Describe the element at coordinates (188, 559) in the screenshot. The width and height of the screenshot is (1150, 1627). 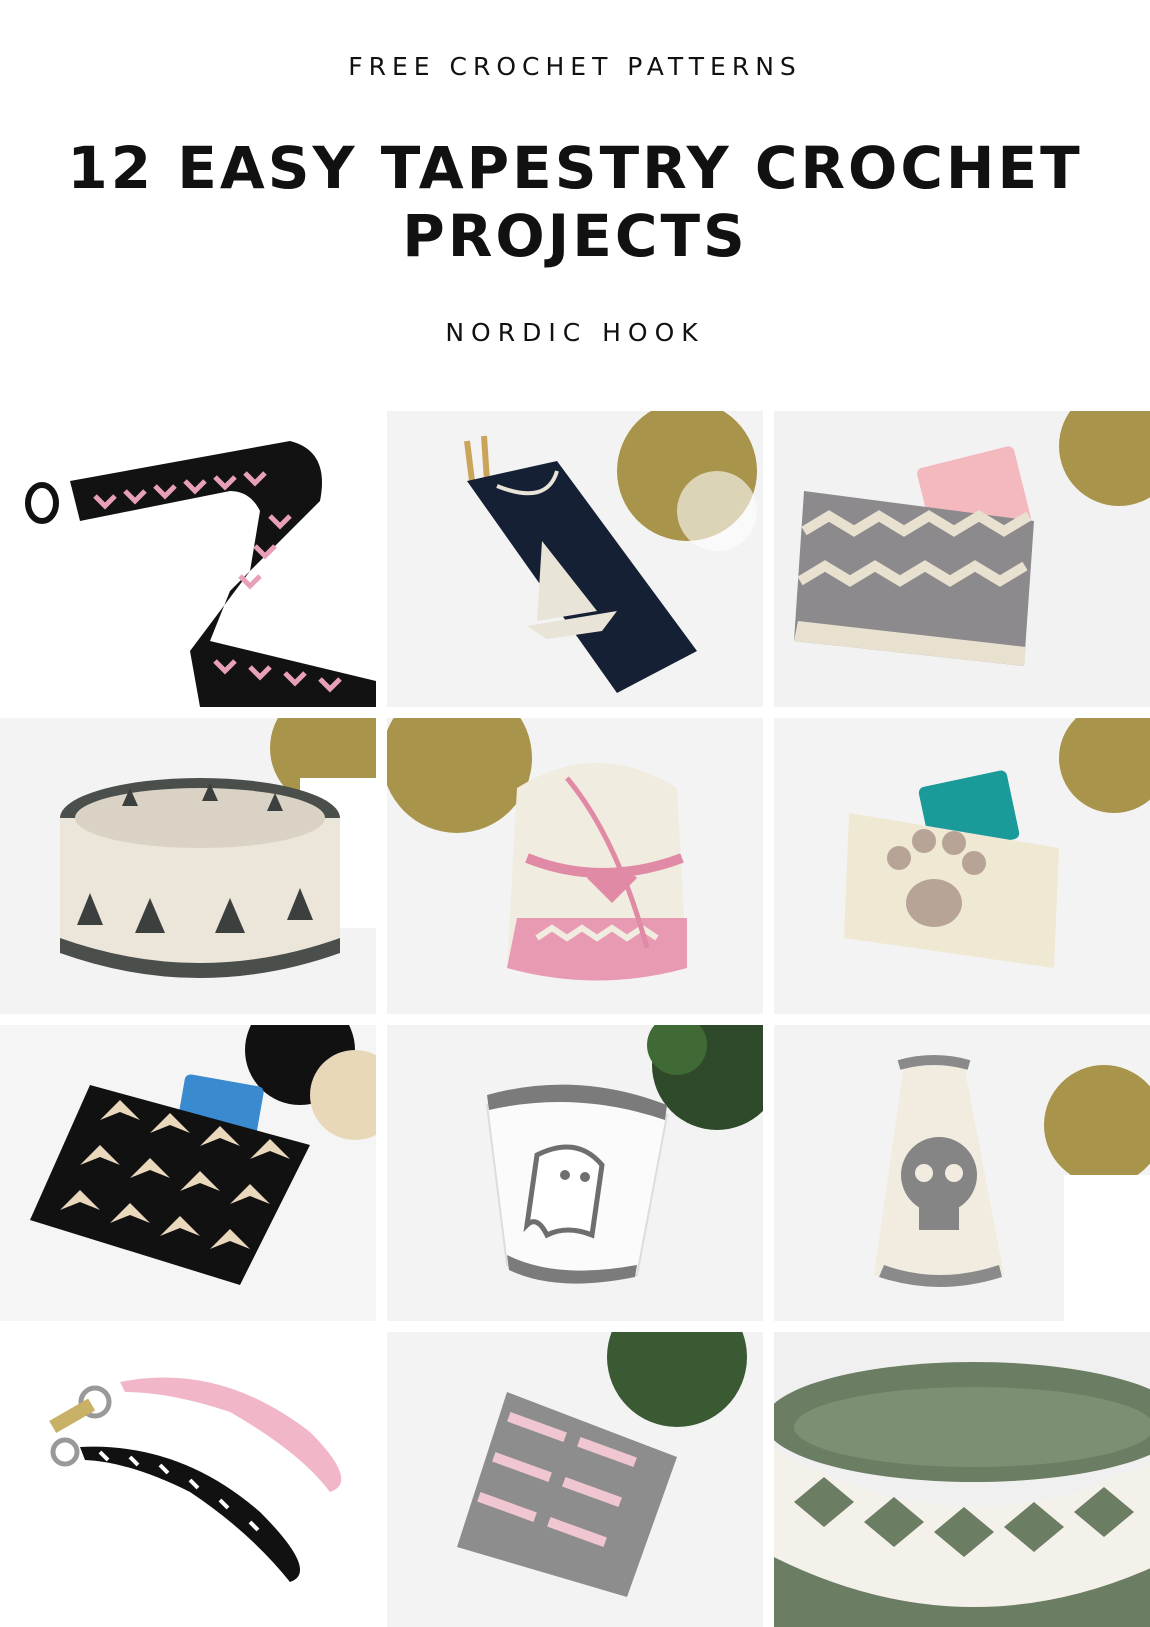
I see `project-photo-strap` at that location.